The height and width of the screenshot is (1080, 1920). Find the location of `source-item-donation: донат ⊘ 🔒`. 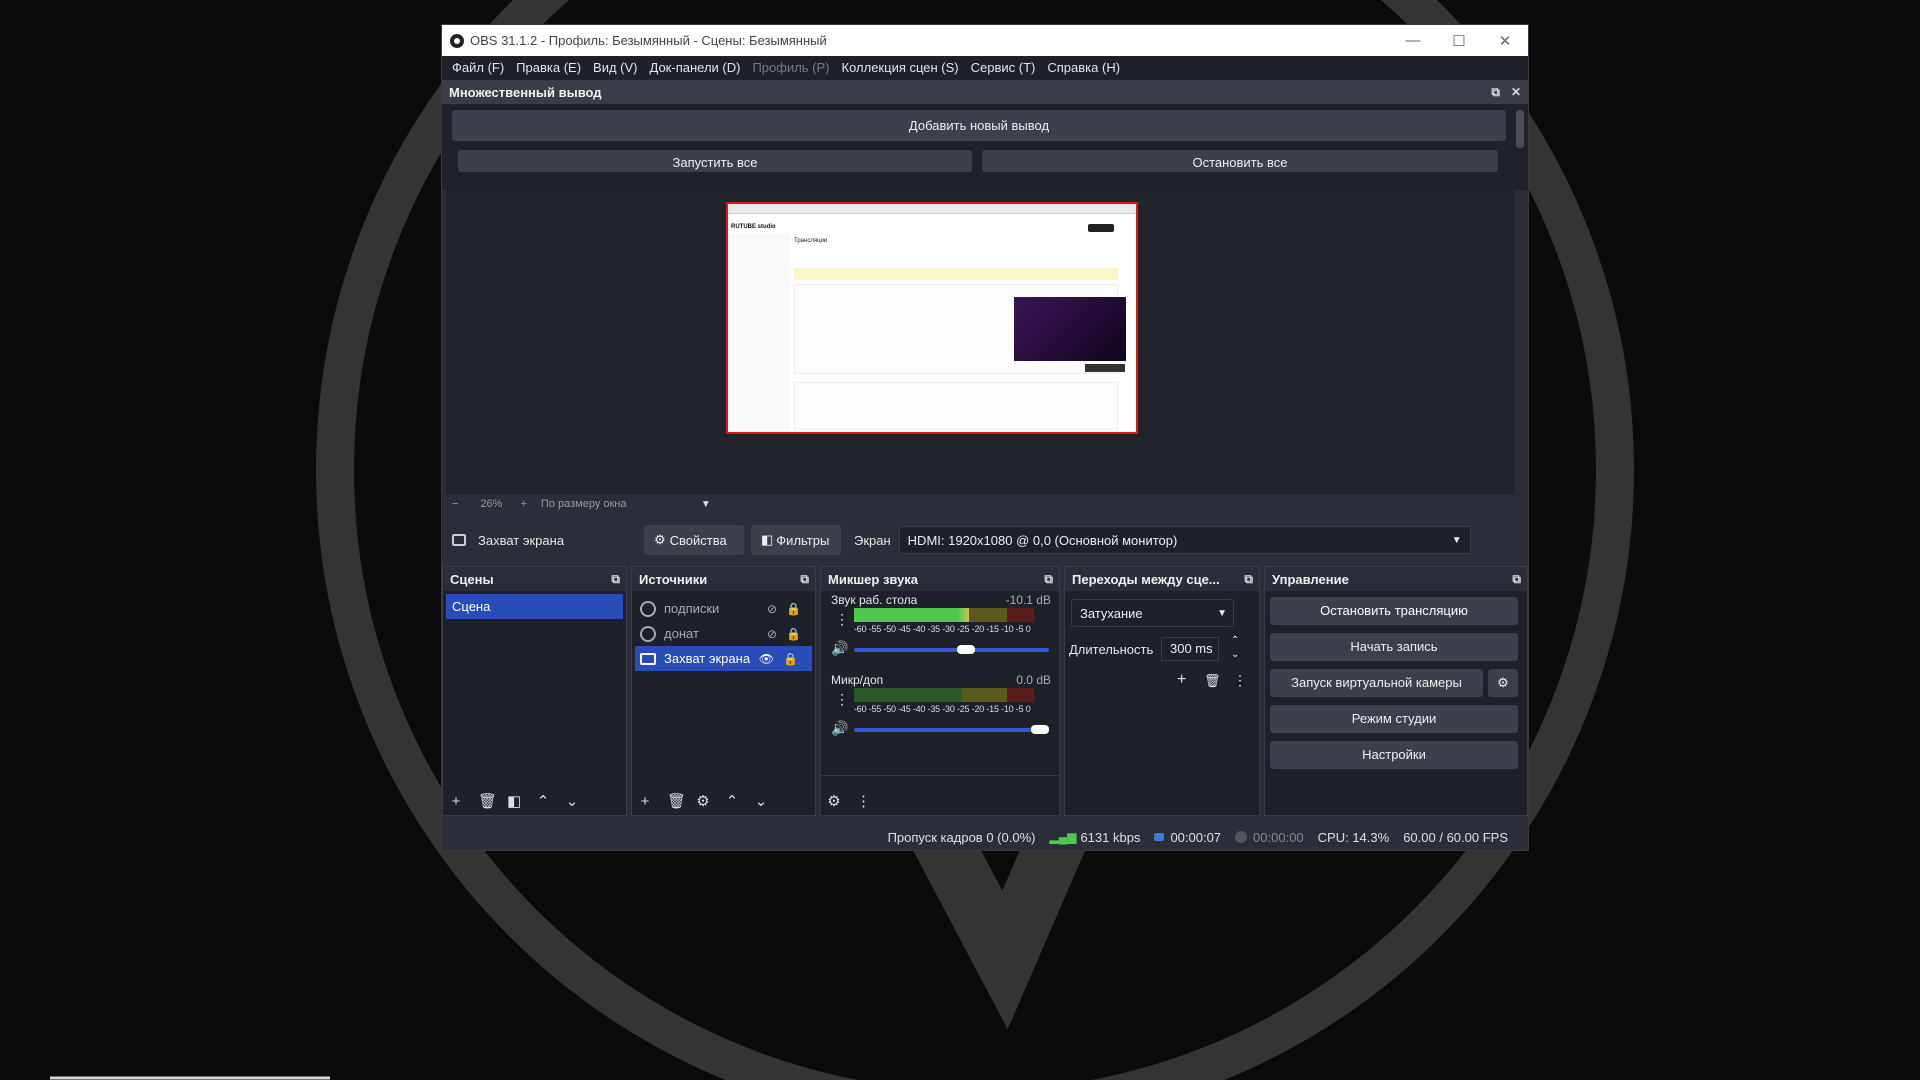

source-item-donation: донат ⊘ 🔒 is located at coordinates (723, 633).